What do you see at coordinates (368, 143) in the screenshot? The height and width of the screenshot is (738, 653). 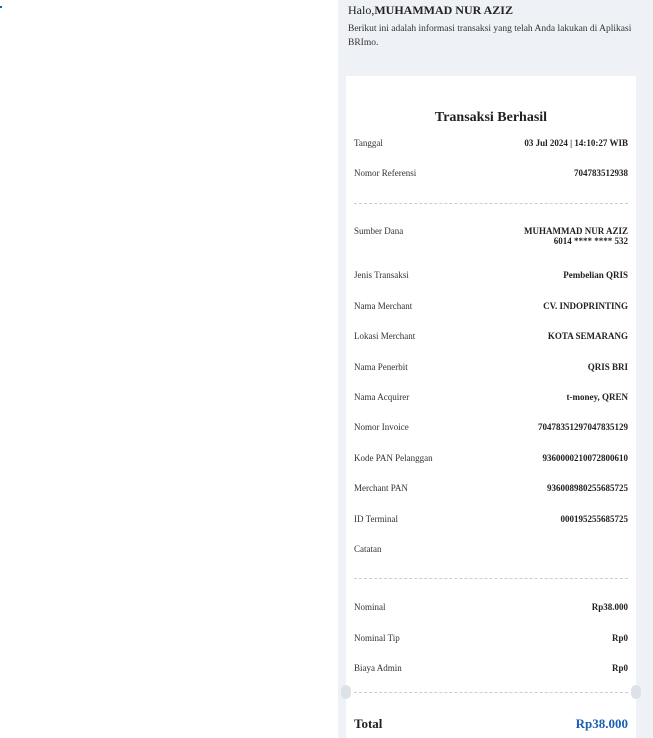 I see `row-label: Tanggal` at bounding box center [368, 143].